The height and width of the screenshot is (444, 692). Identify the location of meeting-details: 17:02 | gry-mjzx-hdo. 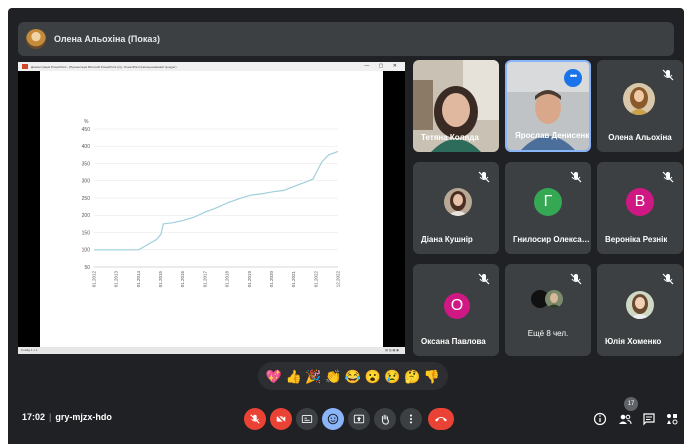
(67, 417).